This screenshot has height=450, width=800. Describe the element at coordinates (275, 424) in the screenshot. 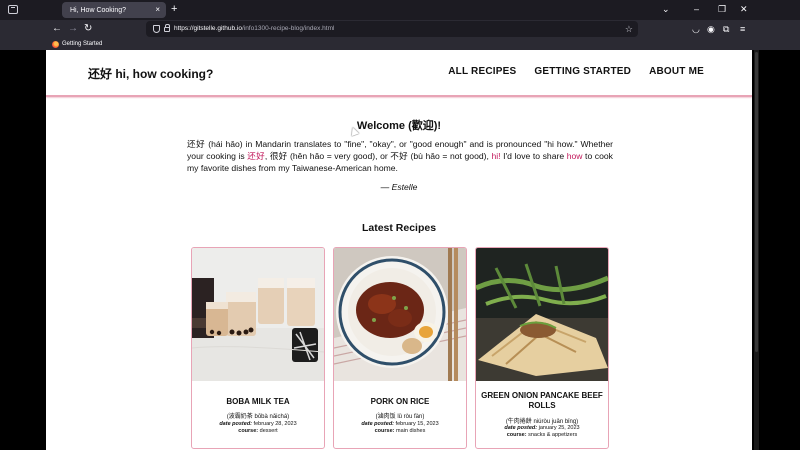

I see `date-value: february 28, 2023` at that location.